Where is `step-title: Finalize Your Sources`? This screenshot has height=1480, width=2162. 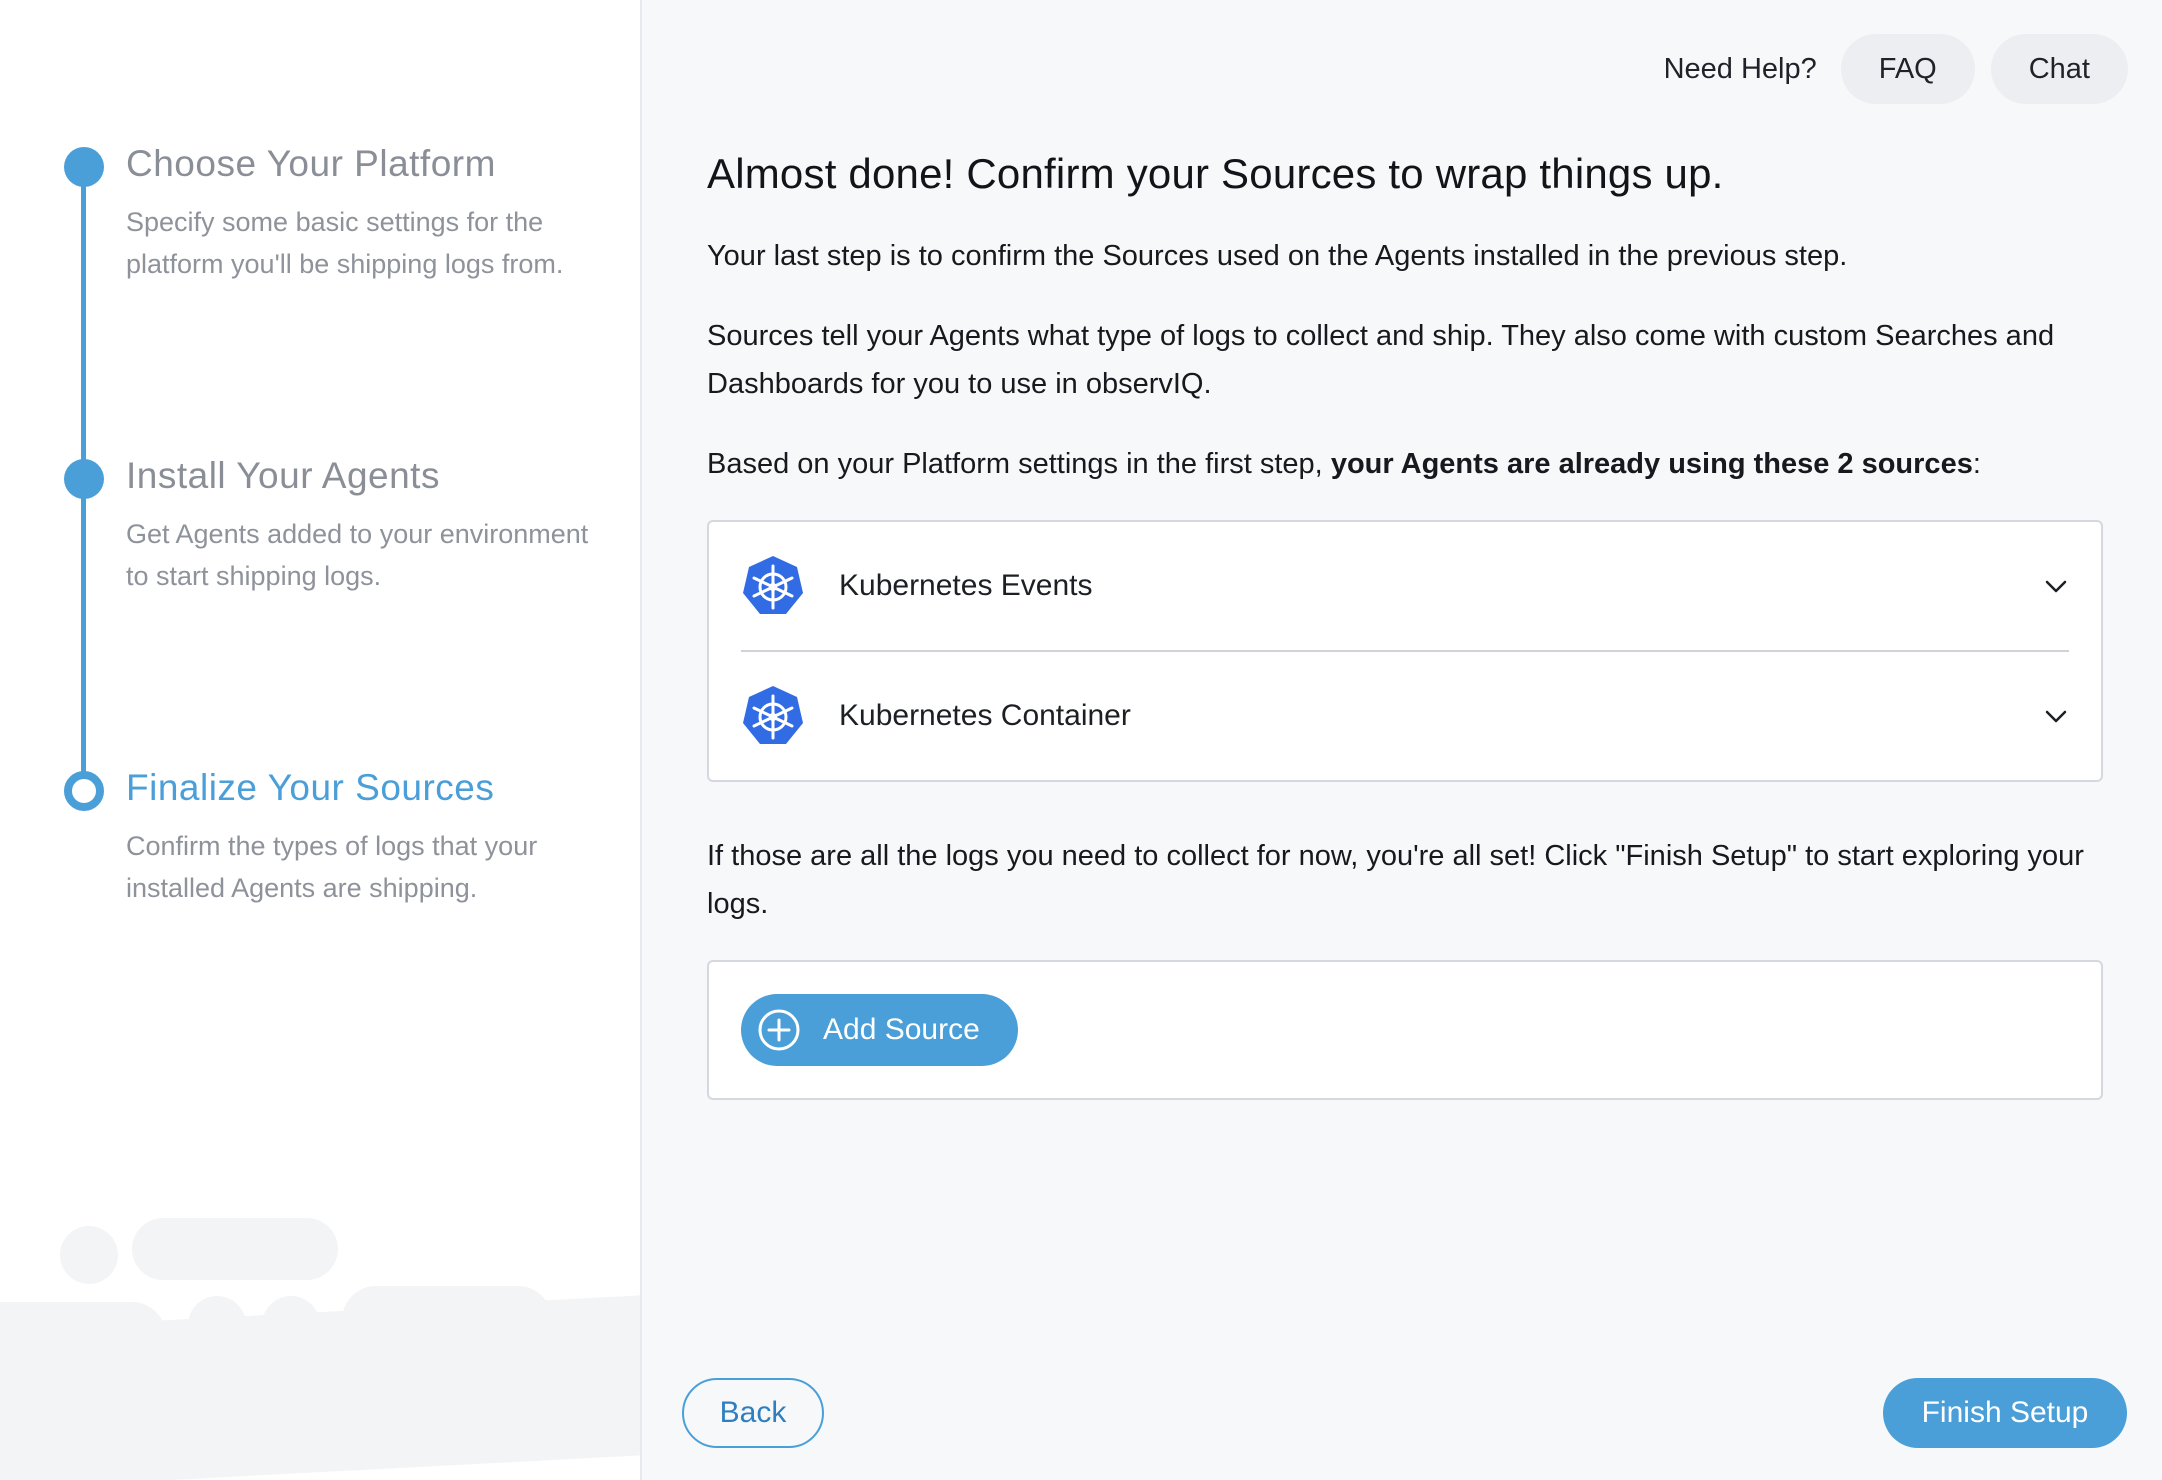
step-title: Finalize Your Sources is located at coordinates (310, 787).